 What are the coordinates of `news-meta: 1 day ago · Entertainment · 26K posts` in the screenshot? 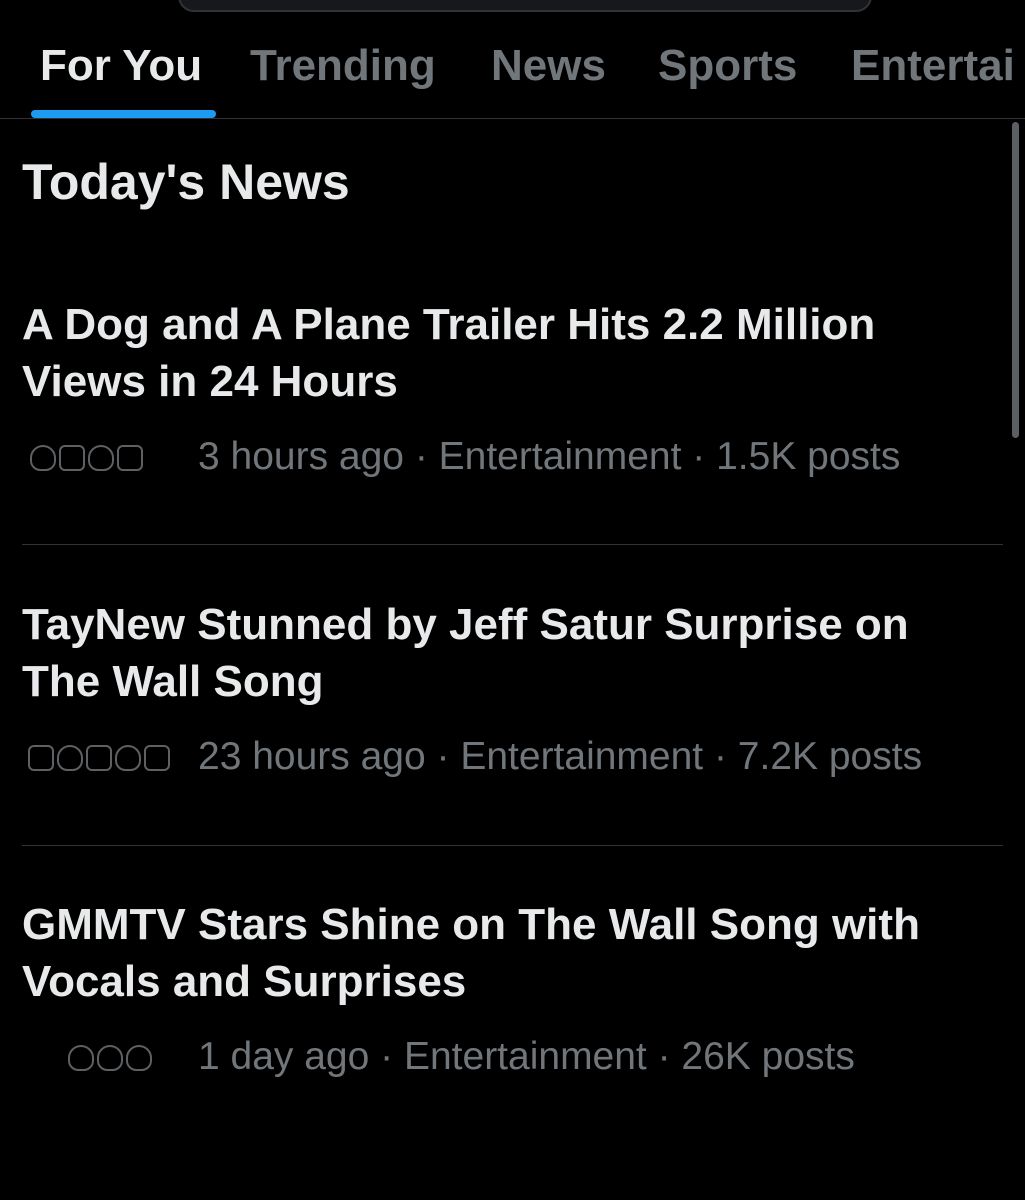 It's located at (526, 1056).